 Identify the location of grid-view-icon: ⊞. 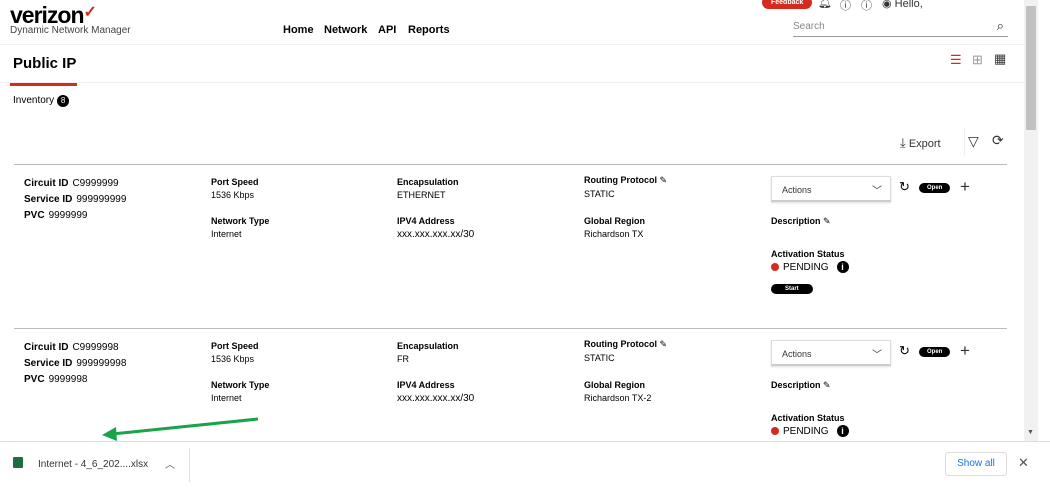
(977, 60).